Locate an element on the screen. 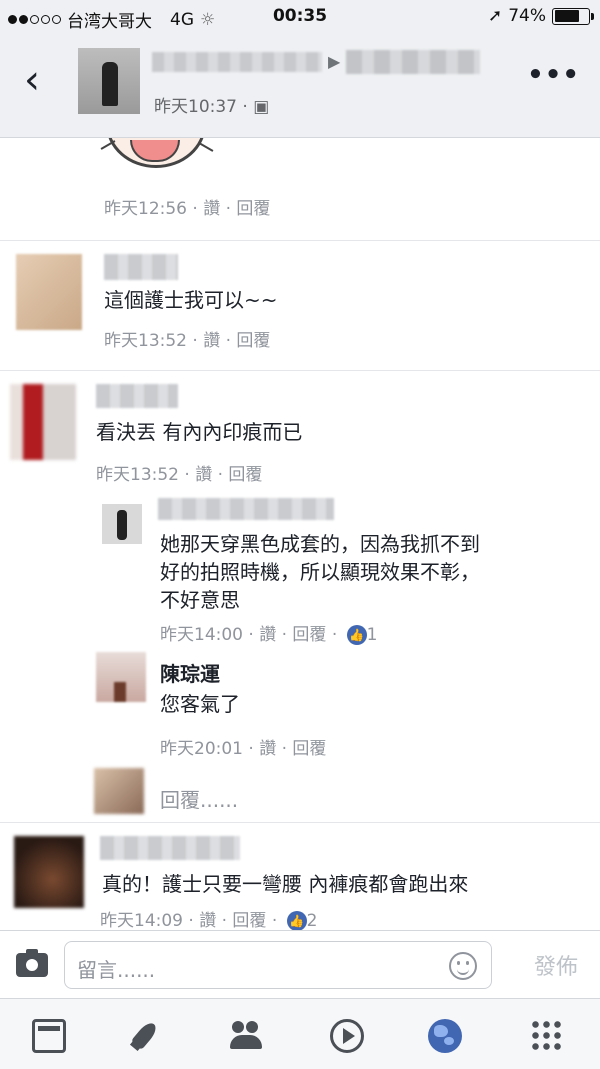 Image resolution: width=600 pixels, height=1069 pixels. back-button: ‹ is located at coordinates (32, 80).